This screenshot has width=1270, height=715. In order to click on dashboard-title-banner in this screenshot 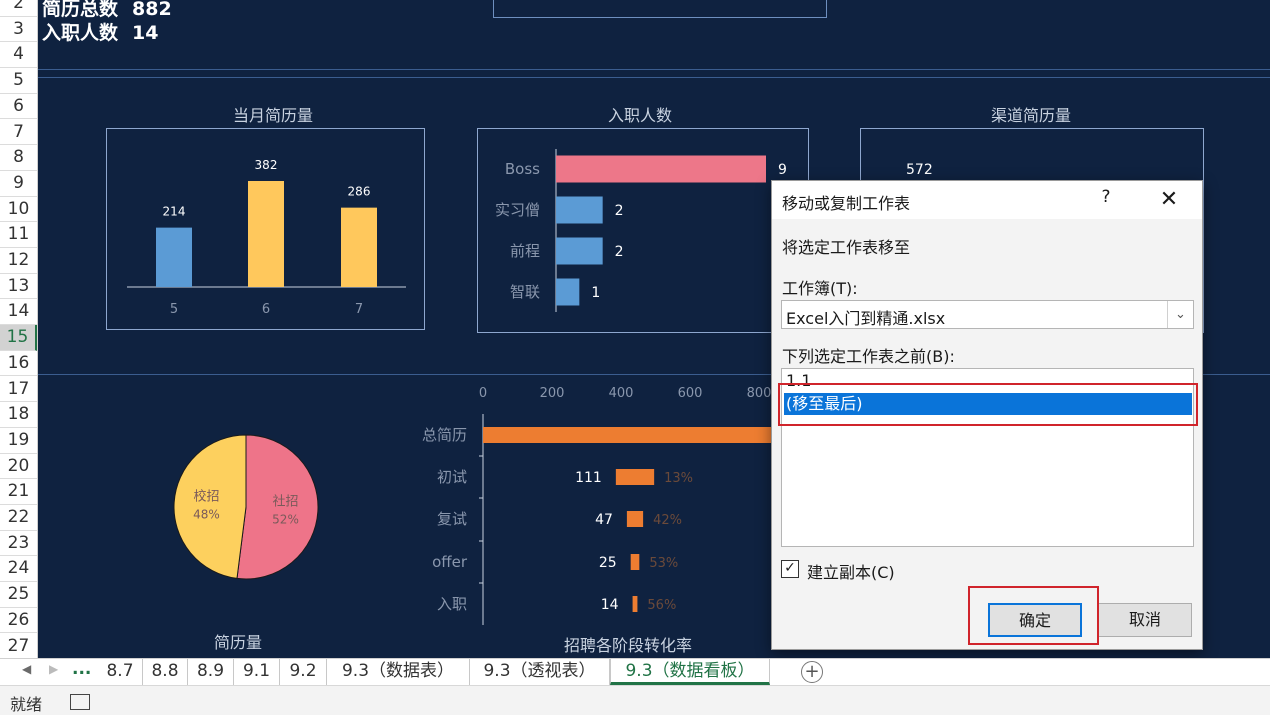, I will do `click(660, 9)`.